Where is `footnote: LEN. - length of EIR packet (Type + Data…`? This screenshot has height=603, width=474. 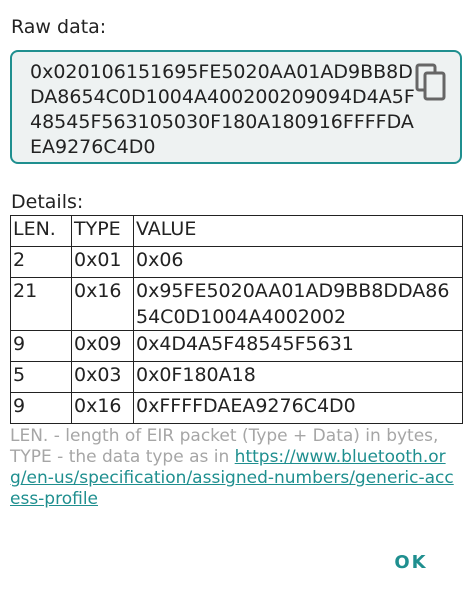 footnote: LEN. - length of EIR packet (Type + Data… is located at coordinates (235, 468).